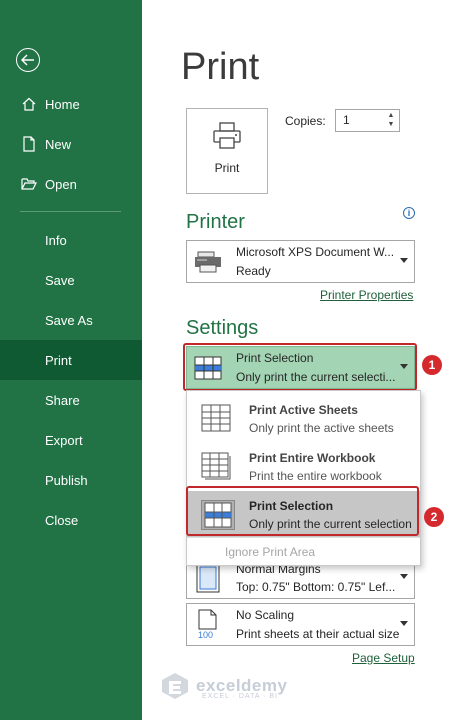 This screenshot has height=720, width=464. What do you see at coordinates (227, 168) in the screenshot?
I see `print-button-label: Print` at bounding box center [227, 168].